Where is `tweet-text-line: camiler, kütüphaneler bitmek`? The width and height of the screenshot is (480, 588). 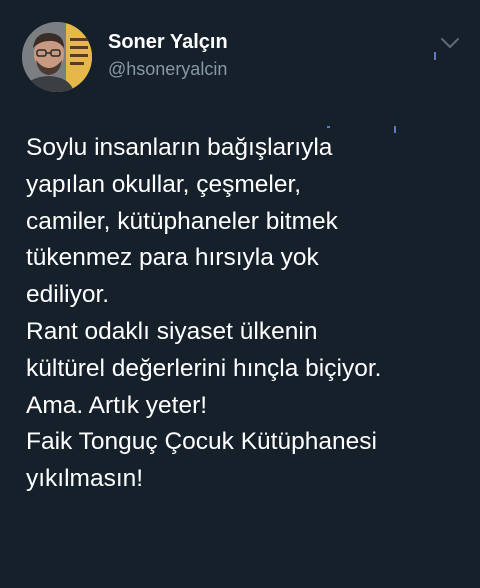
tweet-text-line: camiler, kütüphaneler bitmek is located at coordinates (182, 221).